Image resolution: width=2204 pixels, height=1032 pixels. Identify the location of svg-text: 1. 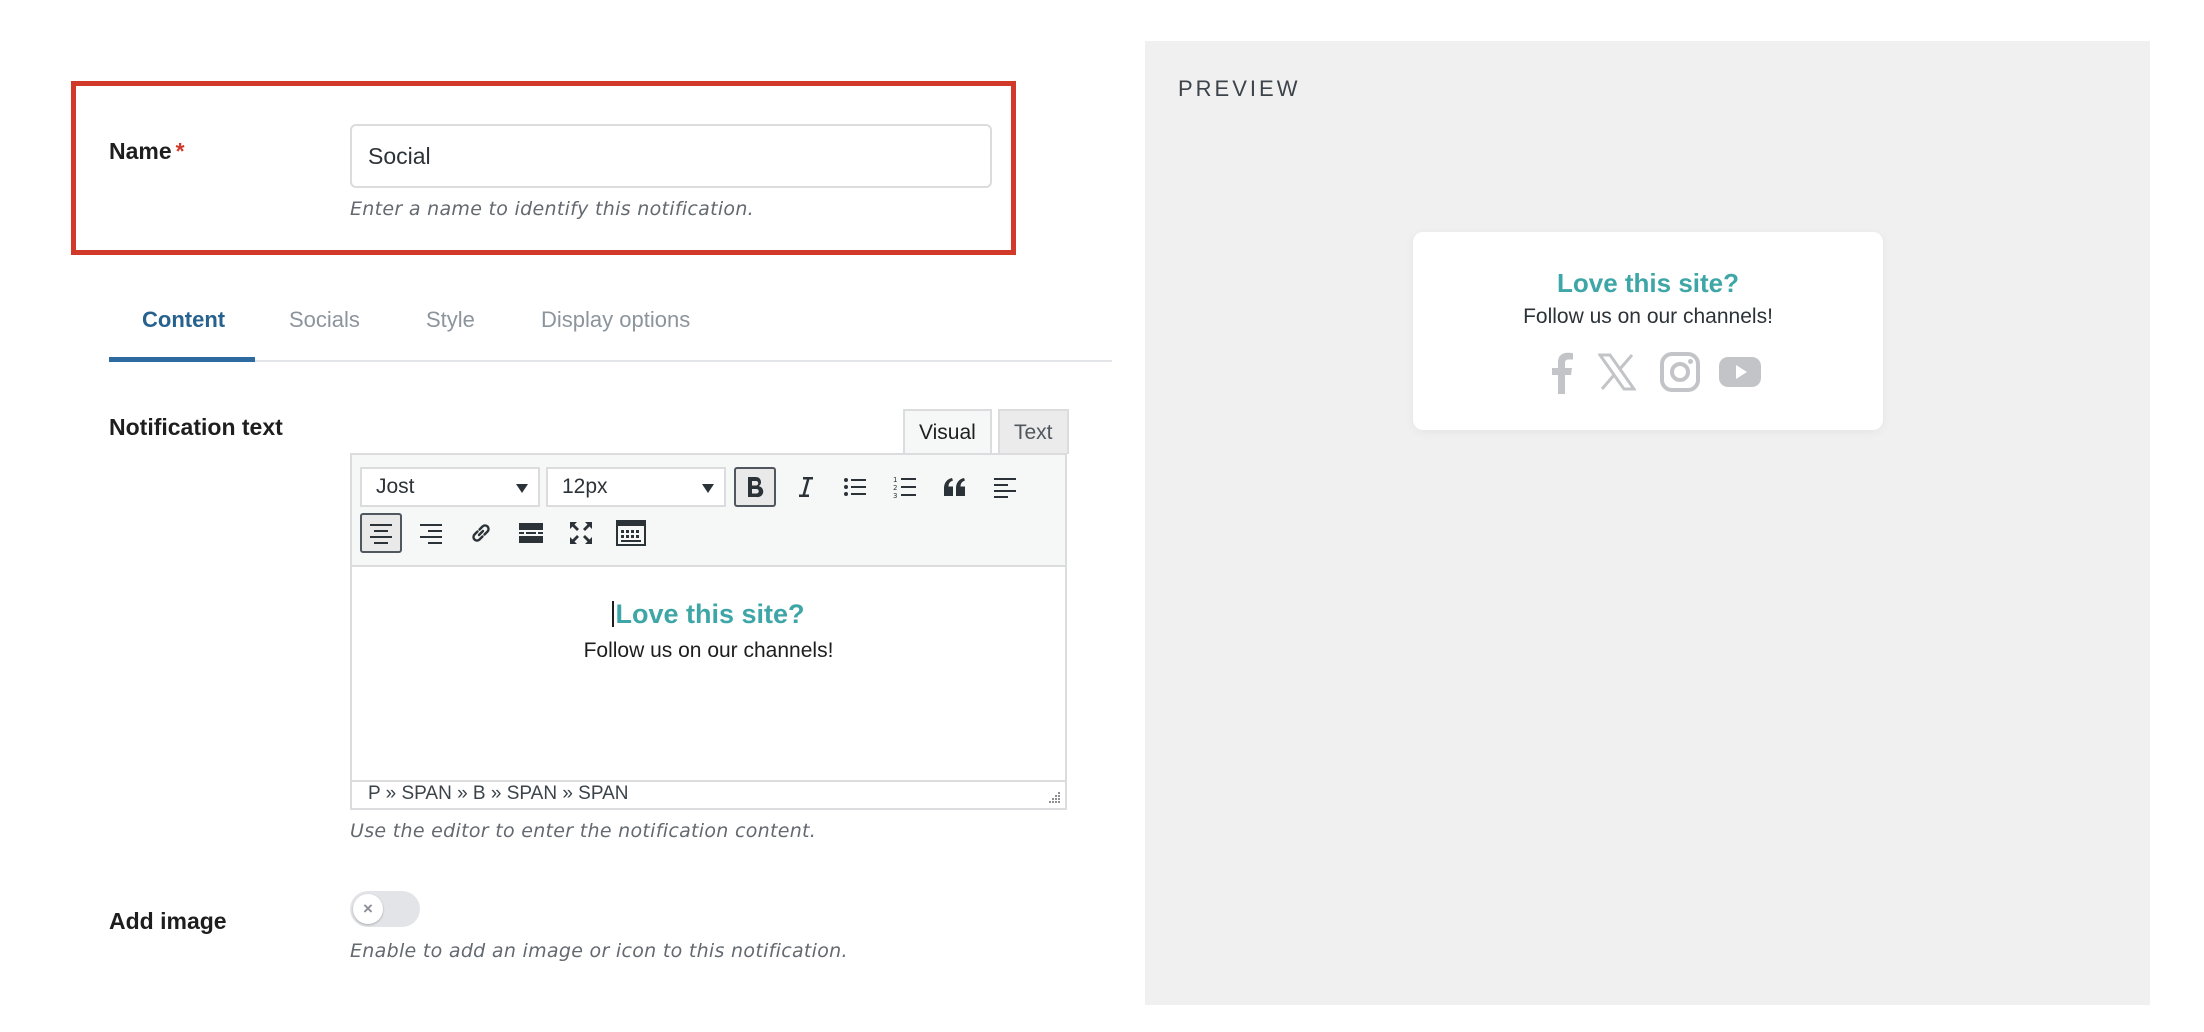
(895, 480).